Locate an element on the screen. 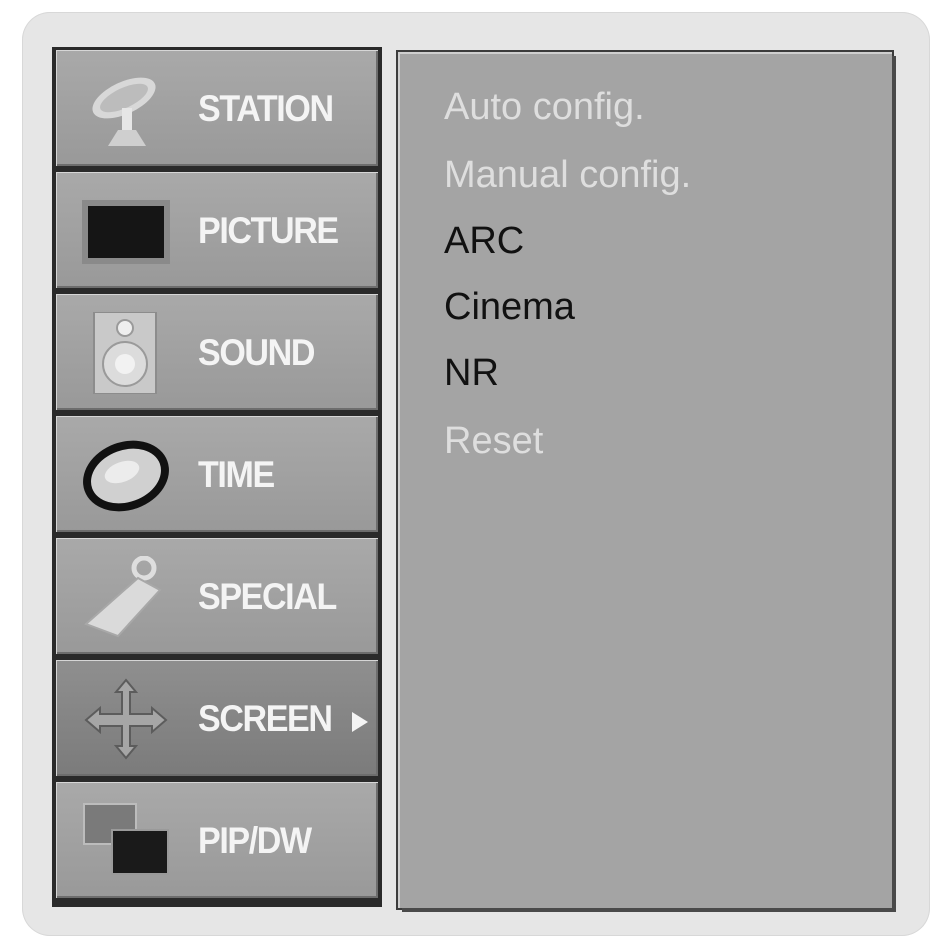 This screenshot has width=936, height=938. option-arc: ARC is located at coordinates (484, 241).